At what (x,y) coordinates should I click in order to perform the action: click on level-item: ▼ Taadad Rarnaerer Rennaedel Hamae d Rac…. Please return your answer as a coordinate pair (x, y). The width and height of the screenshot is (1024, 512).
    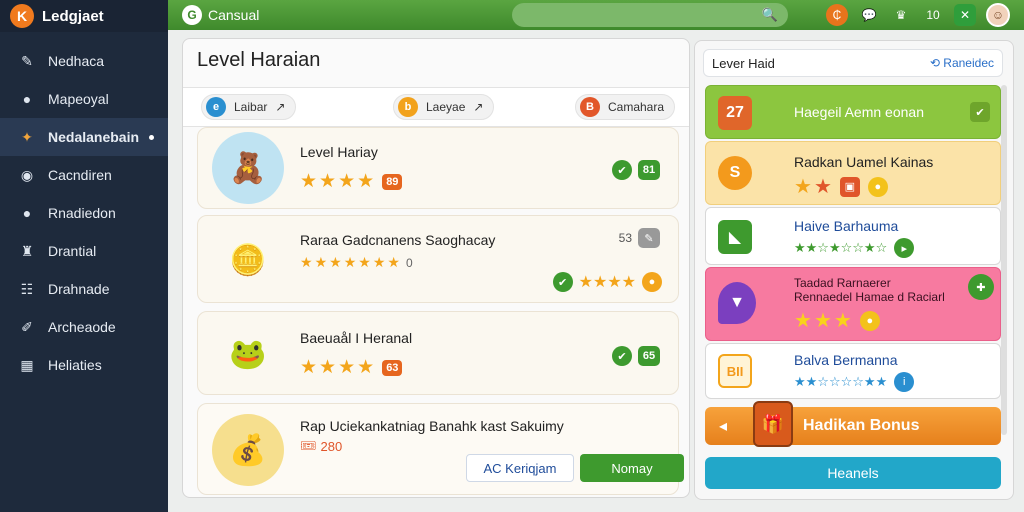
    Looking at the image, I should click on (853, 304).